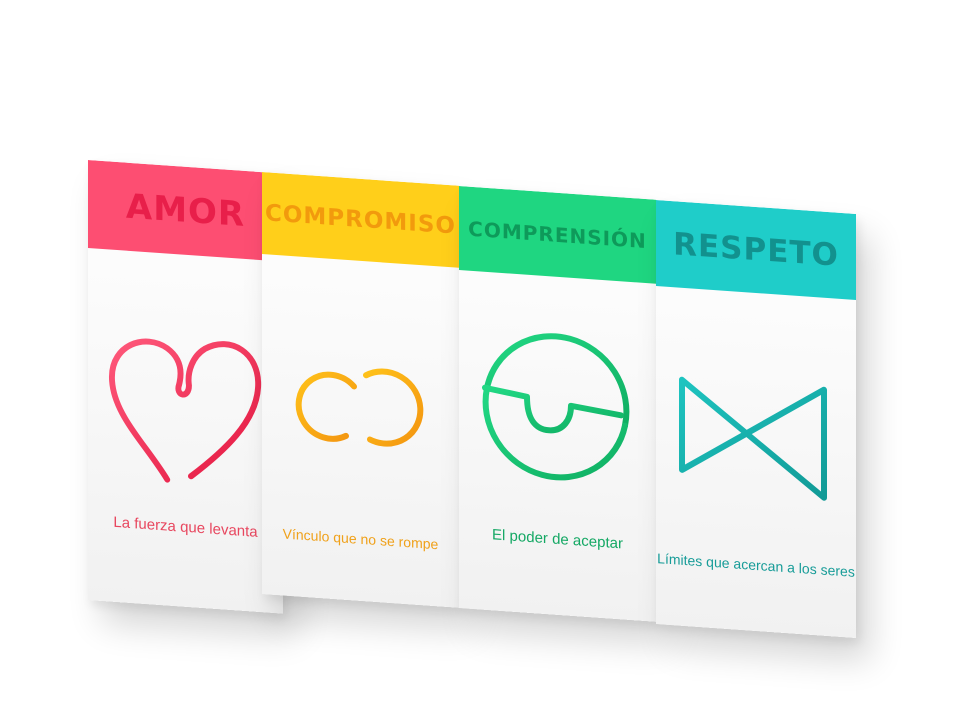  Describe the element at coordinates (185, 410) in the screenshot. I see `heart-loop-icon` at that location.